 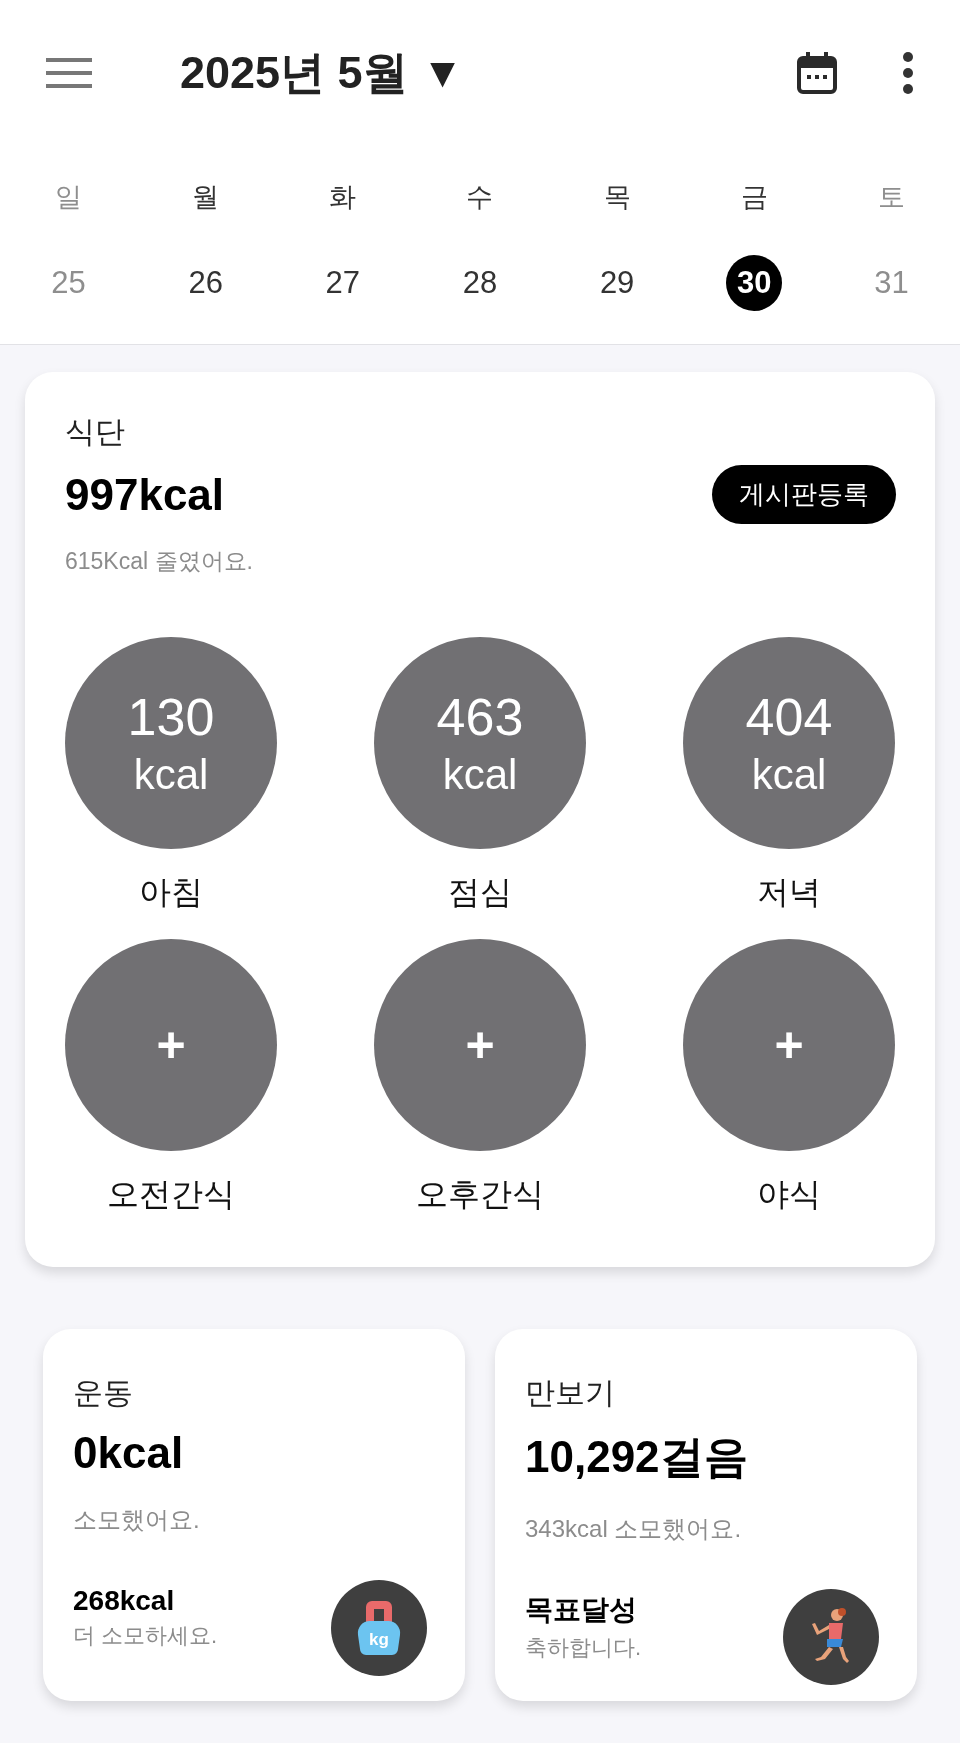 What do you see at coordinates (254, 1515) in the screenshot?
I see `exercise-card: 운동 0kcal 소모했어요. 268kcal 더 소모하세요. kg` at bounding box center [254, 1515].